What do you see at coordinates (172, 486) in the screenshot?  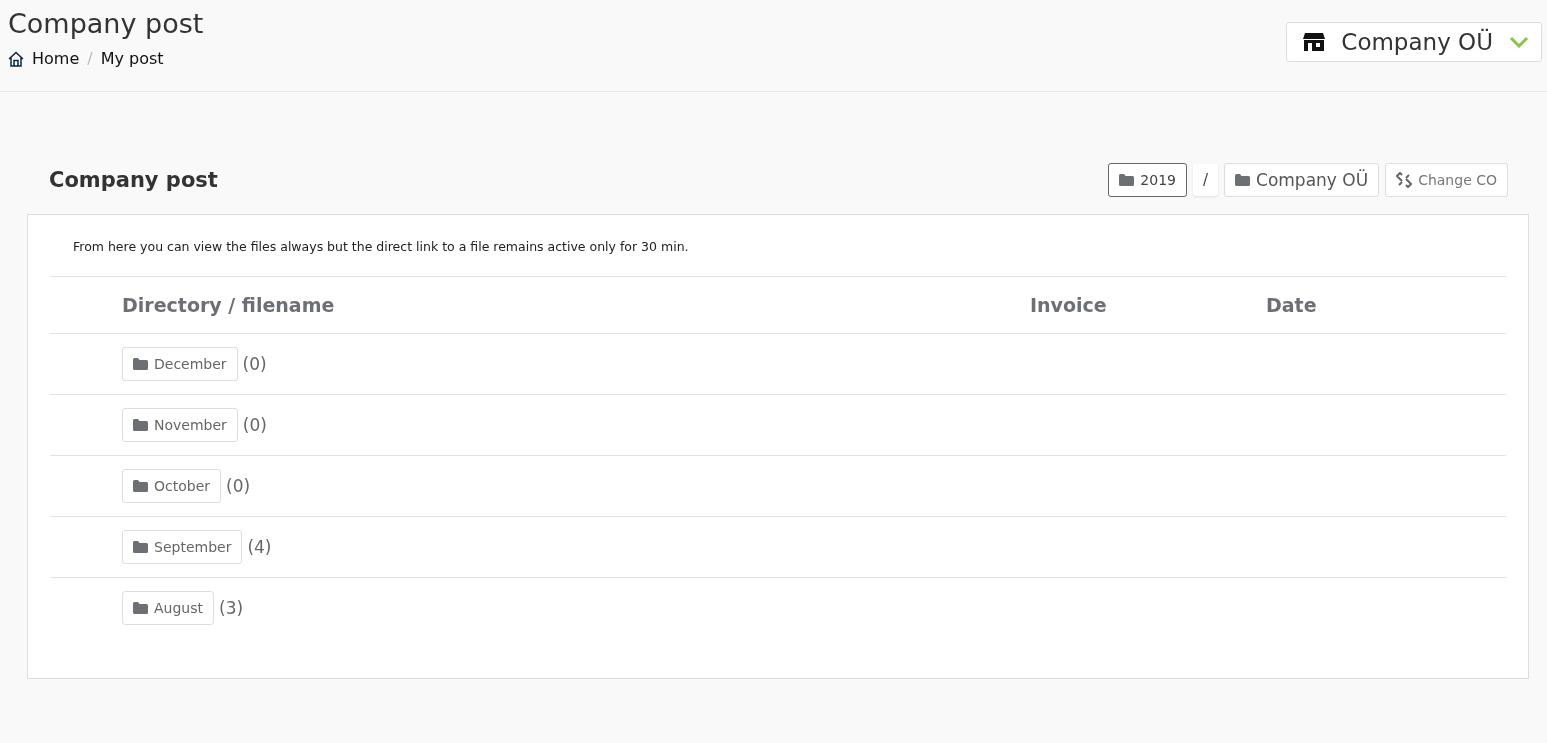 I see `folder-button: October` at bounding box center [172, 486].